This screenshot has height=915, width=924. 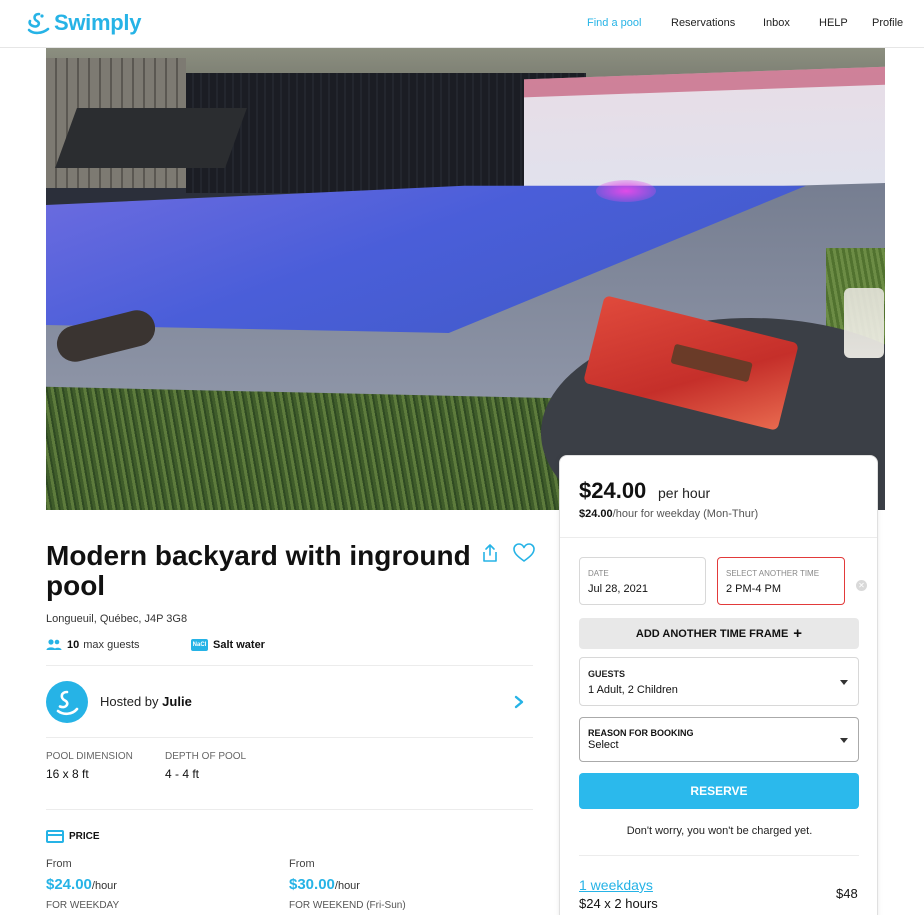 I want to click on date-label: DATE, so click(x=598, y=573).